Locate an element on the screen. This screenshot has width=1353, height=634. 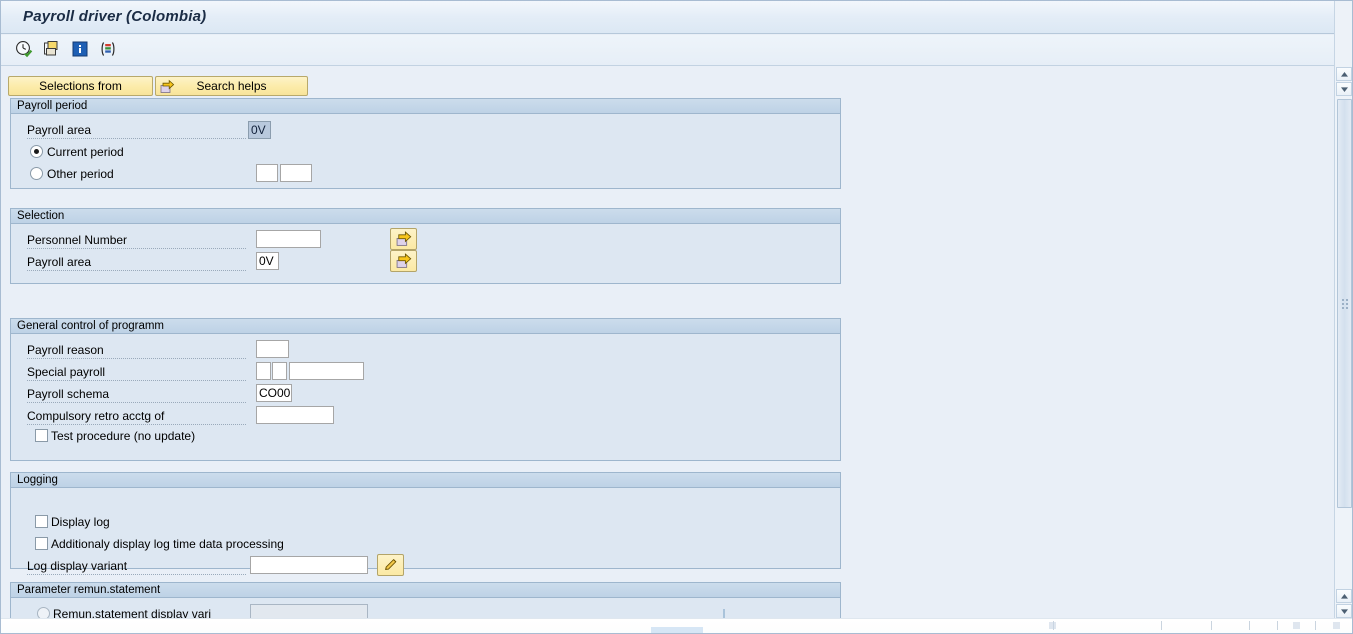
vertical-scrollbar is located at coordinates (1343, 343).